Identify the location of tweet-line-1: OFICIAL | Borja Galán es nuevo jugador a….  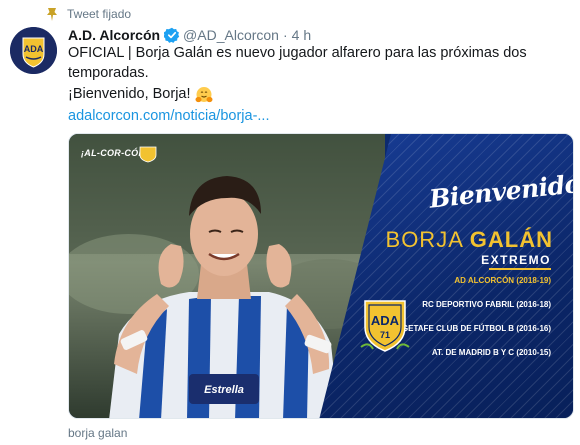
(297, 53).